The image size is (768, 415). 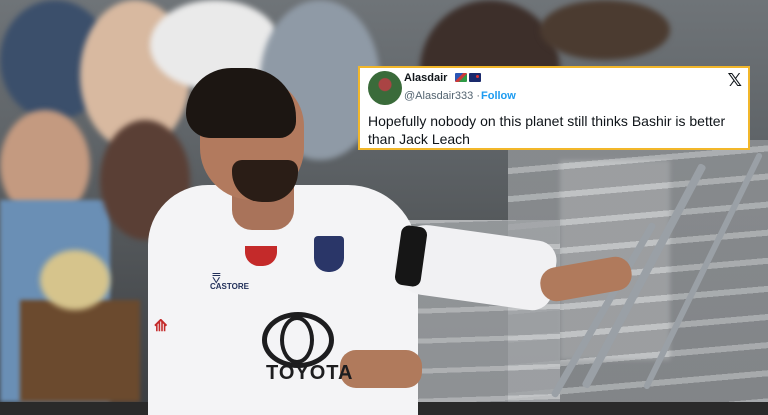 What do you see at coordinates (80, 351) in the screenshot?
I see `crowd-shirt` at bounding box center [80, 351].